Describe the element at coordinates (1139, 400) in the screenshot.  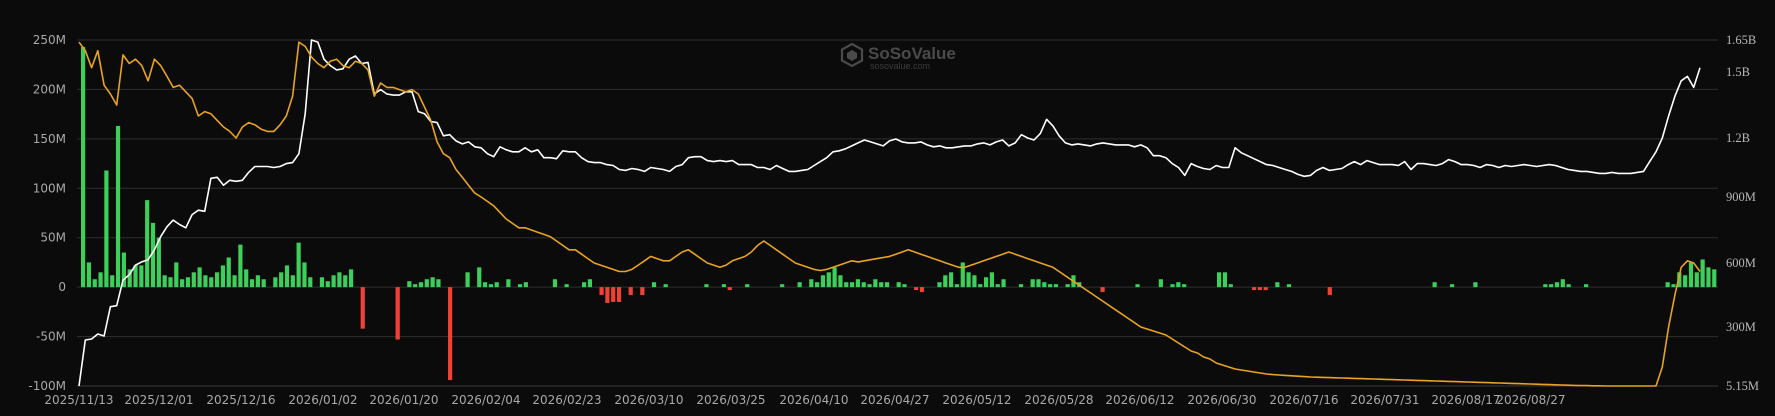
I see `x-tick-label: 2026/06/12` at that location.